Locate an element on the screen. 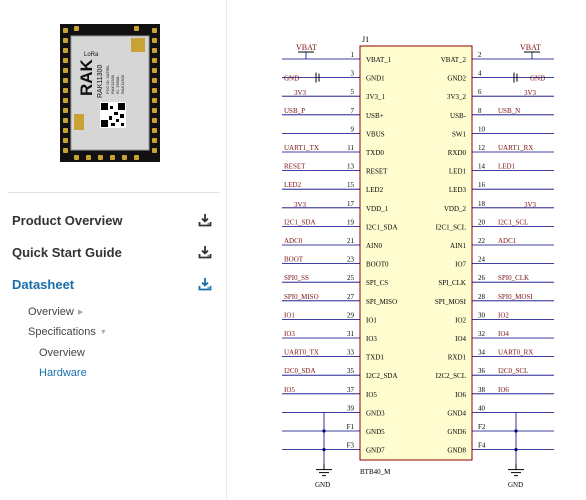 This screenshot has width=586, height=500. pin-number: F1 is located at coordinates (351, 427).